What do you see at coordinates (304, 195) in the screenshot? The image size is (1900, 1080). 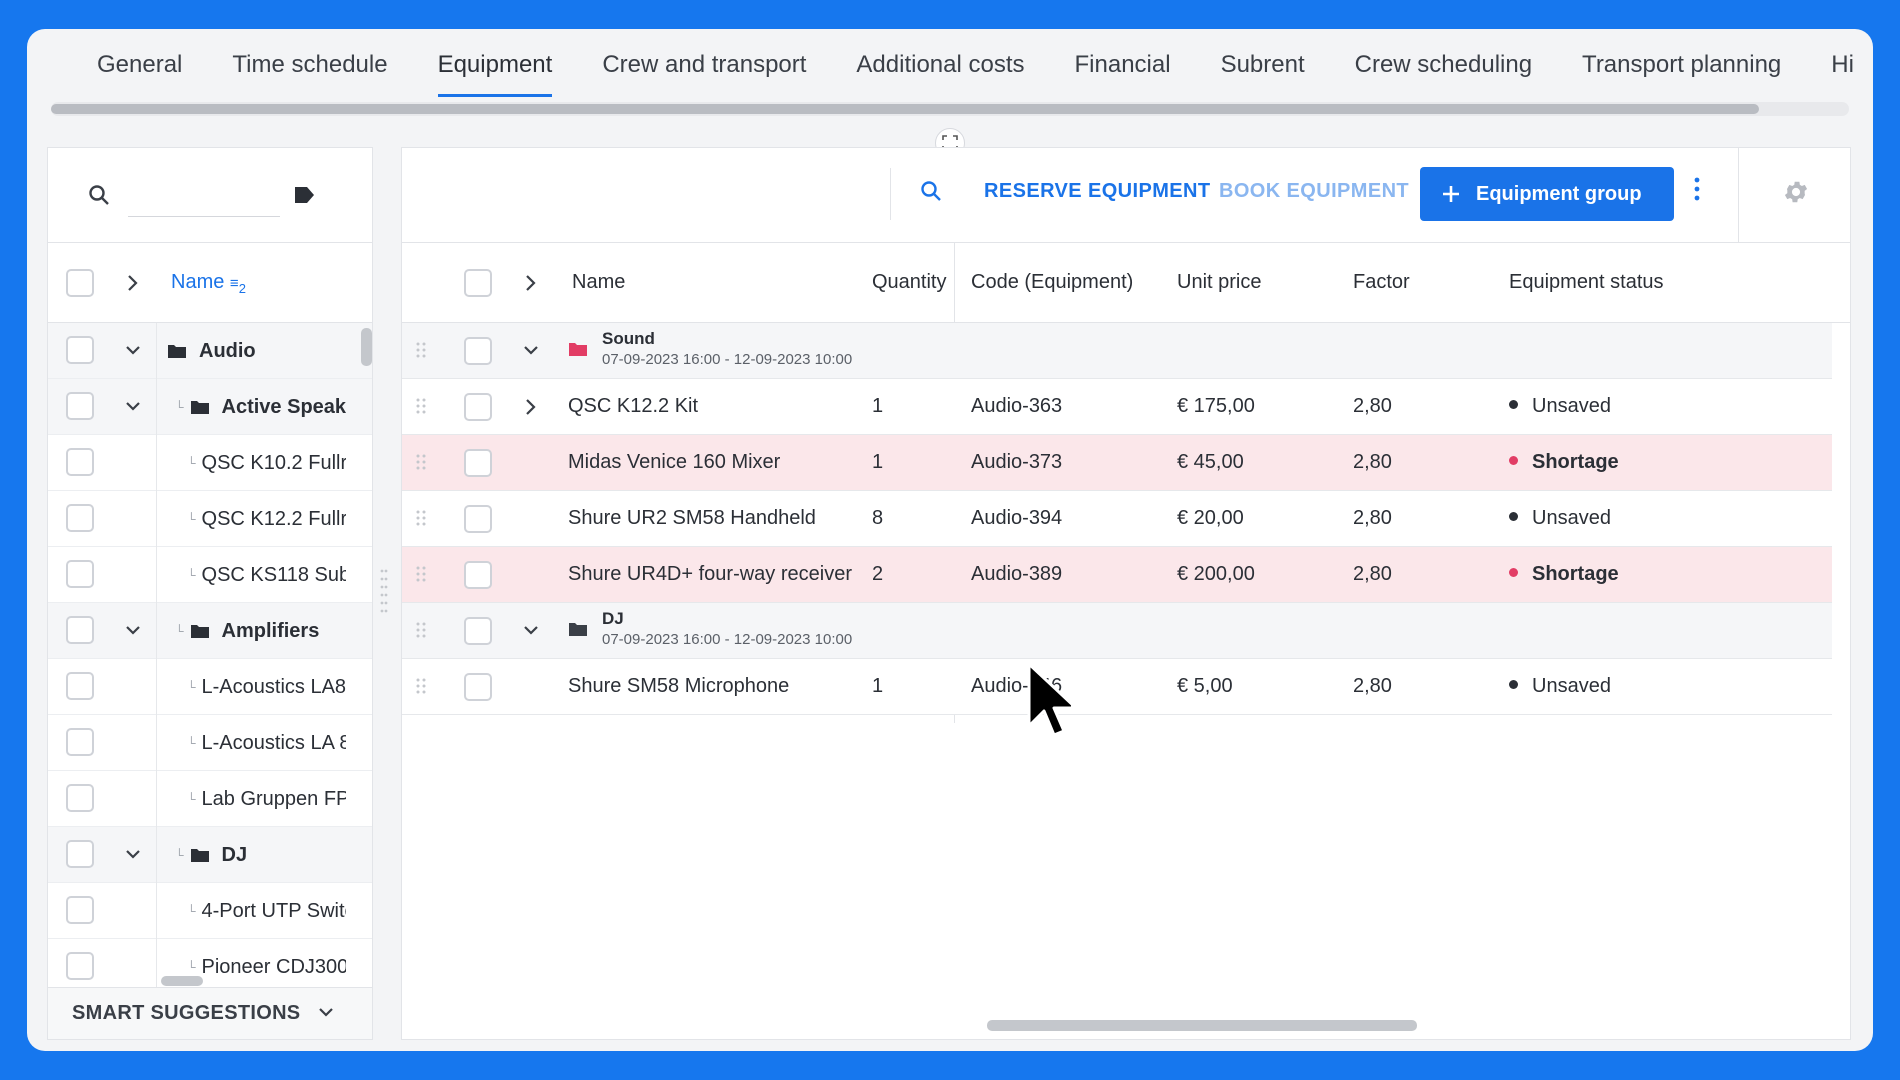 I see `tag-icon` at bounding box center [304, 195].